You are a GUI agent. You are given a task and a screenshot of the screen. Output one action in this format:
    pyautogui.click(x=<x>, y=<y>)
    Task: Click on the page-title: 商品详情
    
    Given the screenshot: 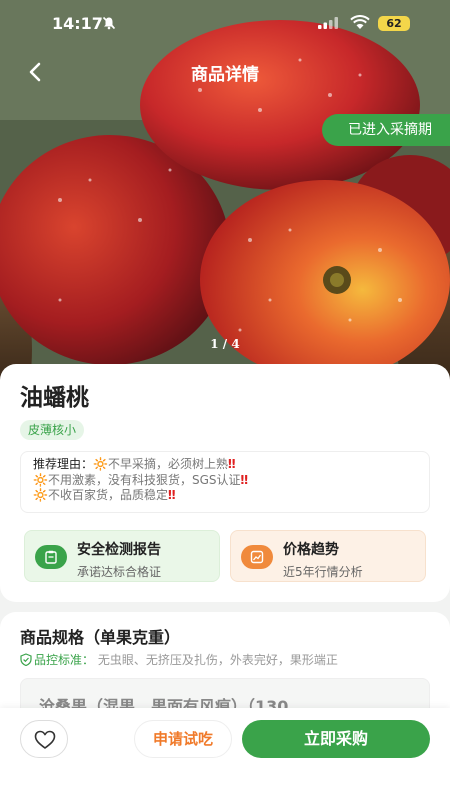 What is the action you would take?
    pyautogui.click(x=225, y=75)
    